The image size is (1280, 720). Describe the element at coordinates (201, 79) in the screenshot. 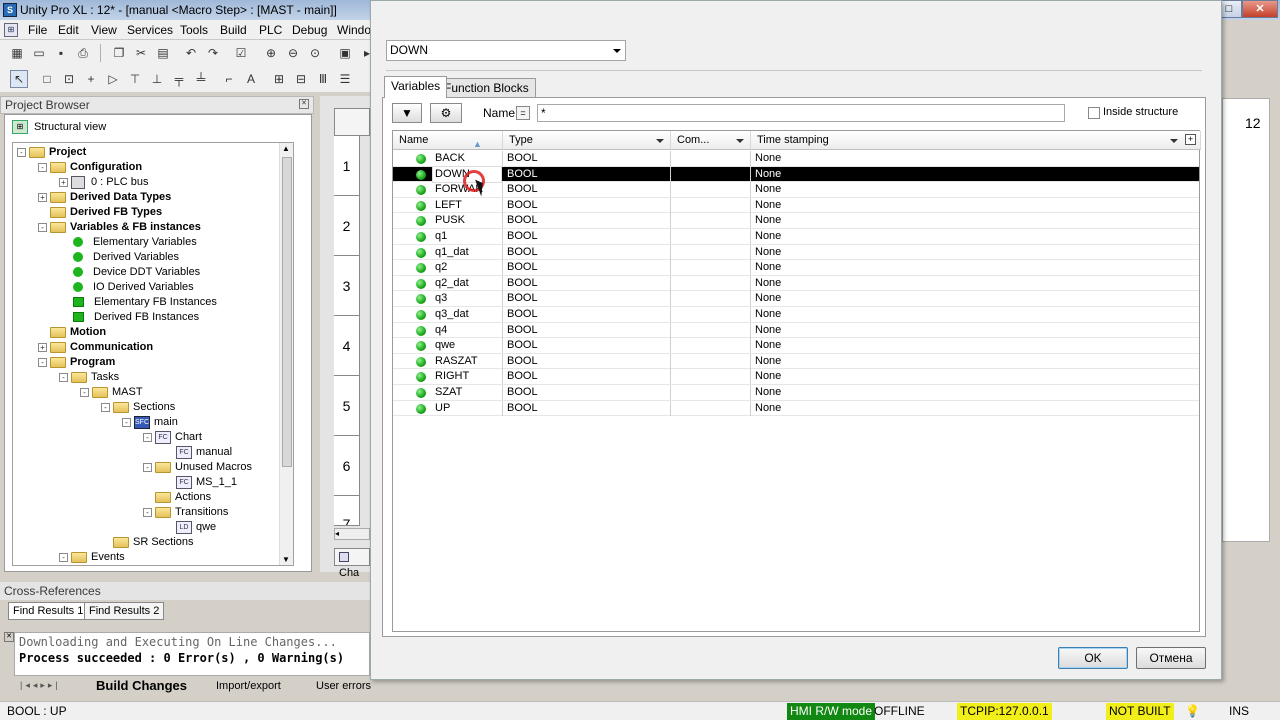

I see `par-join-icon: ╧` at that location.